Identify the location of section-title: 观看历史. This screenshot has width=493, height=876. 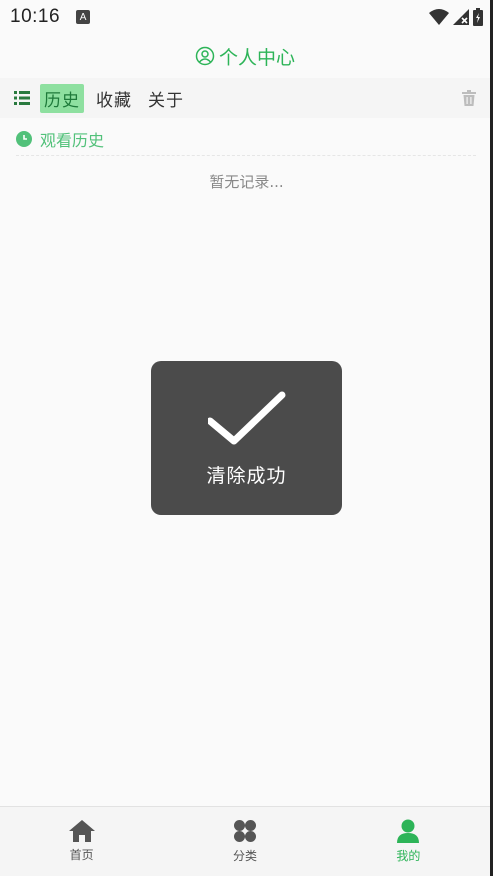
(72, 140).